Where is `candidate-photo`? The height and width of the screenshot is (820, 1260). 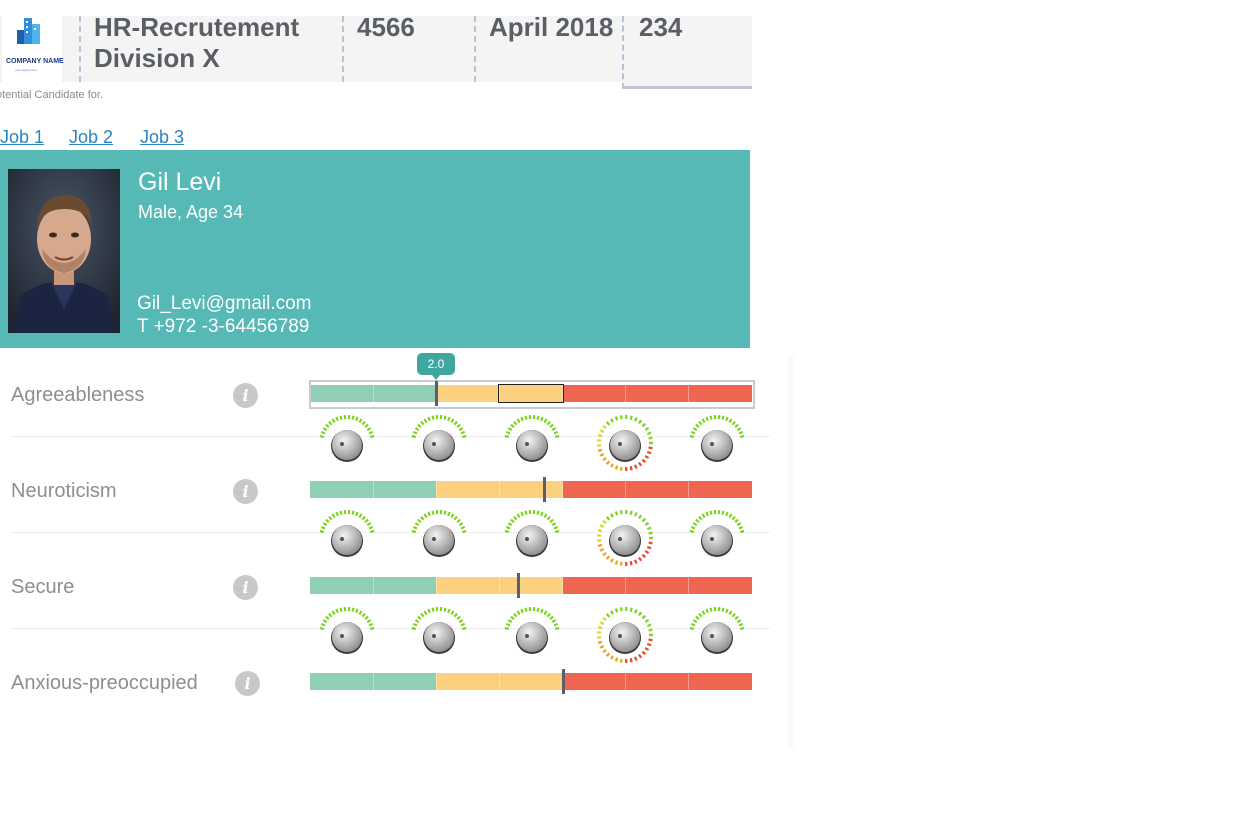 candidate-photo is located at coordinates (64, 251).